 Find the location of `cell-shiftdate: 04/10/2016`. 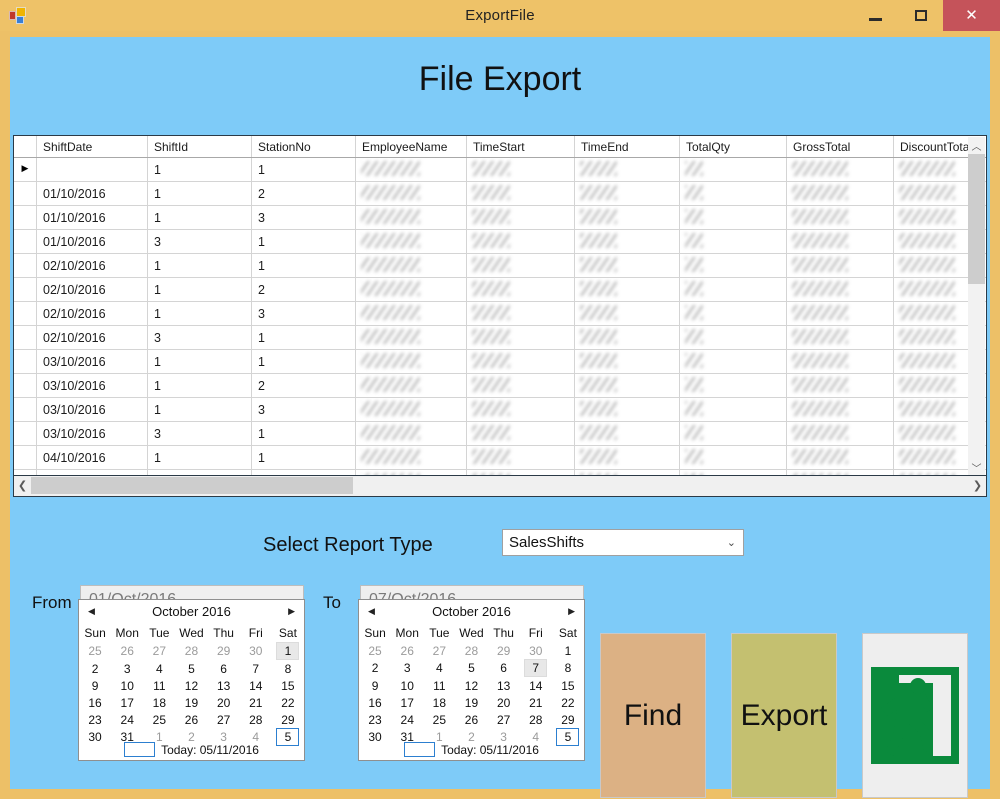

cell-shiftdate: 04/10/2016 is located at coordinates (92, 457).